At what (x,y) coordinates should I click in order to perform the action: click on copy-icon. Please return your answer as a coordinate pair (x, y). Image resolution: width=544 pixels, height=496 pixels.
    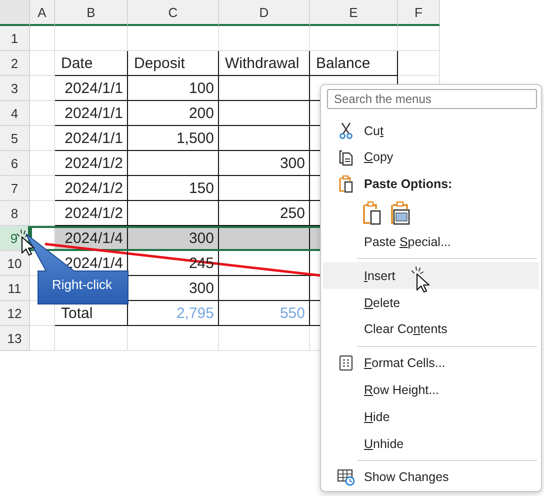
    Looking at the image, I should click on (346, 157).